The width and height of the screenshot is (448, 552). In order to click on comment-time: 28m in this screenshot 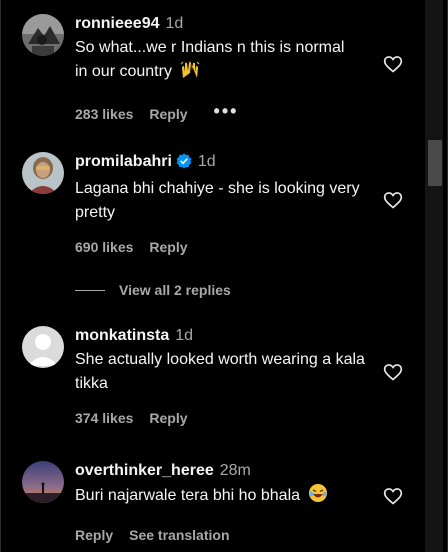, I will do `click(235, 470)`.